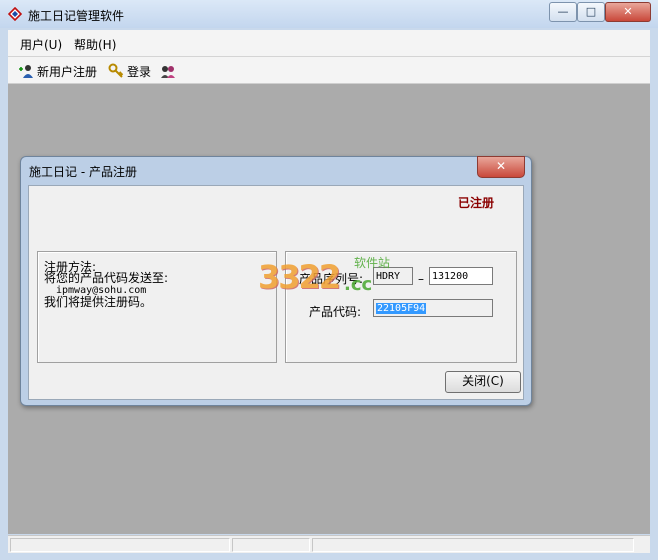 This screenshot has width=658, height=560. I want to click on maximize-button: □, so click(591, 12).